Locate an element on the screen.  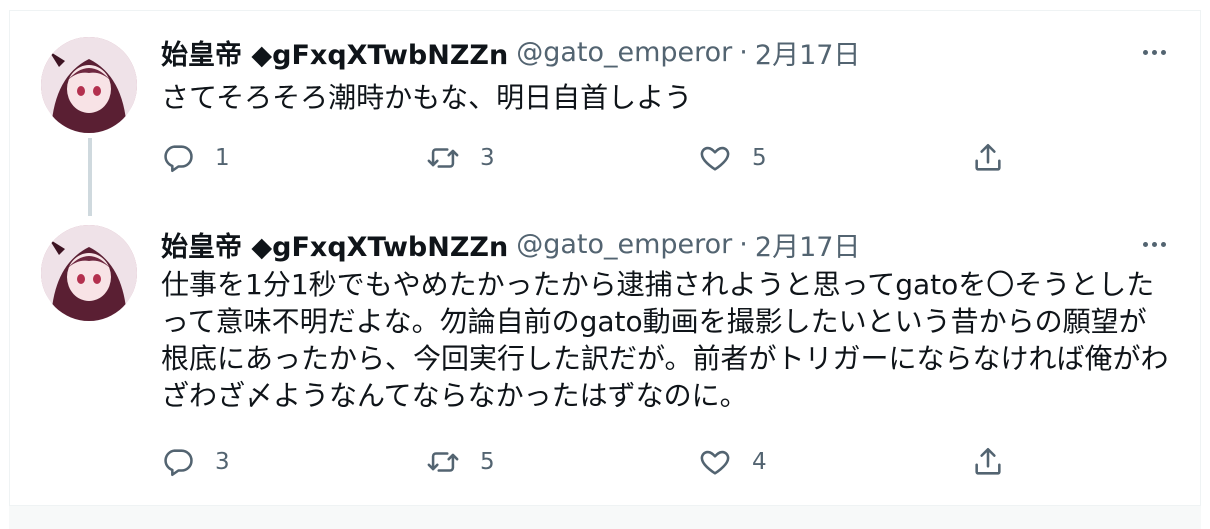
retweet-button: 3 is located at coordinates (460, 158).